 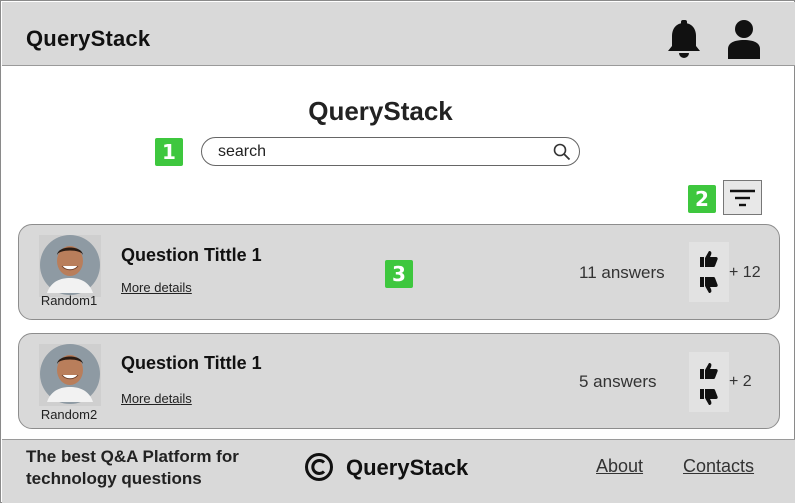 I want to click on copyright-icon, so click(x=319, y=467).